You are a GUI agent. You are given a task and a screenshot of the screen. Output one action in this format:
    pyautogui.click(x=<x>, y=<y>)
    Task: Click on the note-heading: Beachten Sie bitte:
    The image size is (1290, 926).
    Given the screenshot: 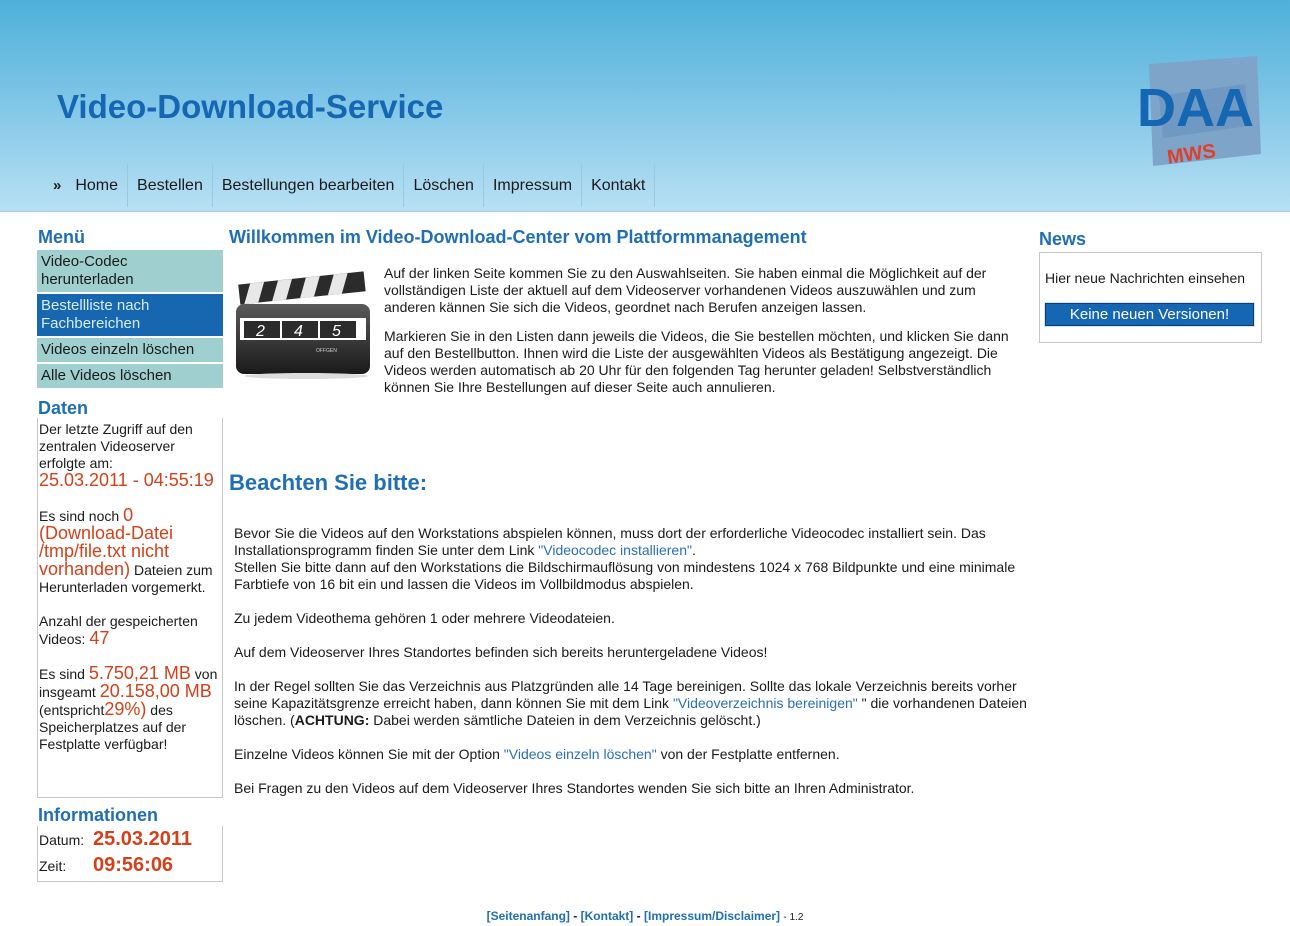 What is the action you would take?
    pyautogui.click(x=328, y=482)
    